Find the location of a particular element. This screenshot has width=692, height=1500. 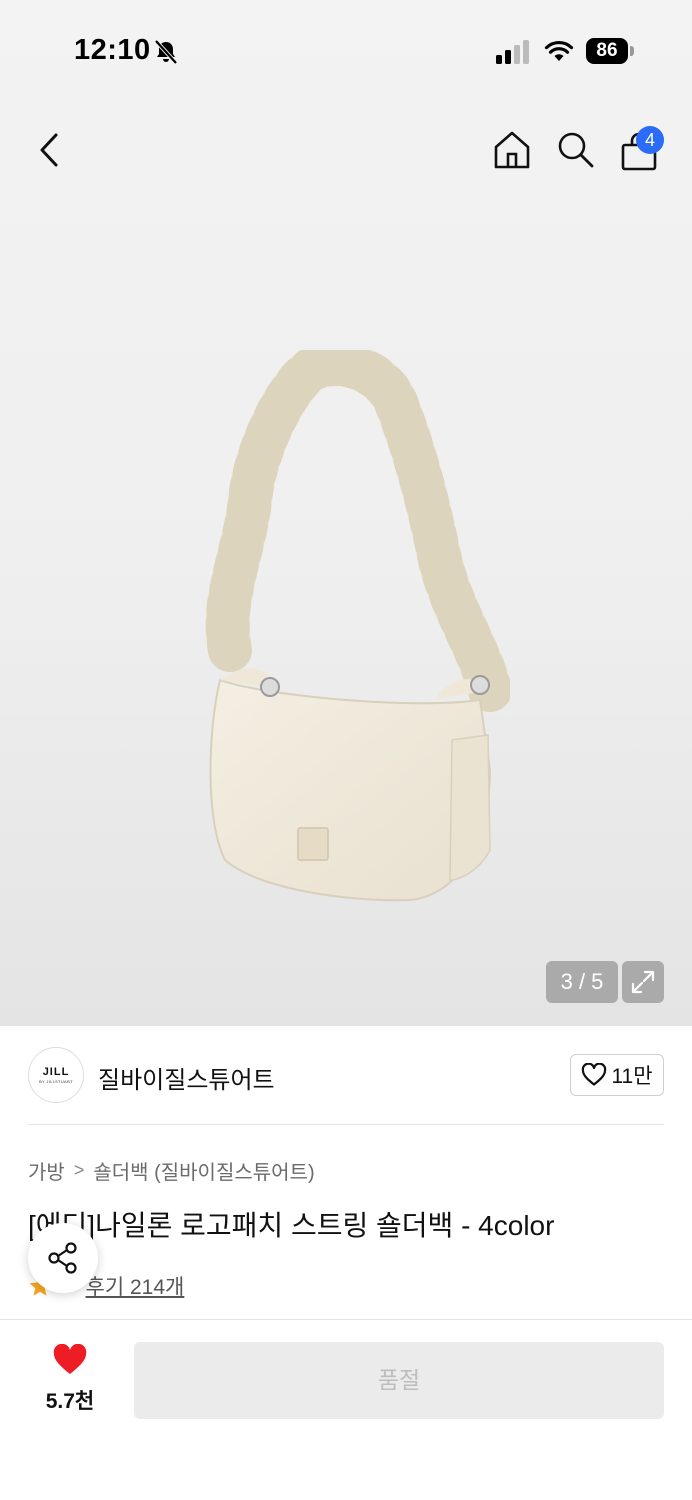

home-icon is located at coordinates (512, 150).